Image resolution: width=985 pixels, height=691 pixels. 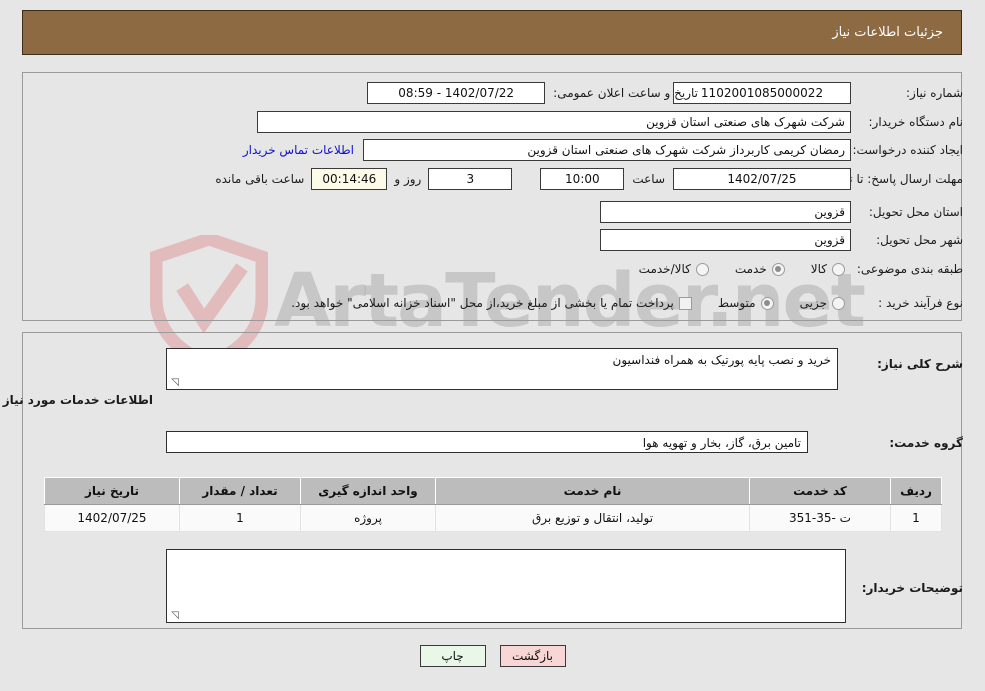 What do you see at coordinates (77, 400) in the screenshot?
I see `services-section-heading: اطلاعات خدمات مورد نیاز` at bounding box center [77, 400].